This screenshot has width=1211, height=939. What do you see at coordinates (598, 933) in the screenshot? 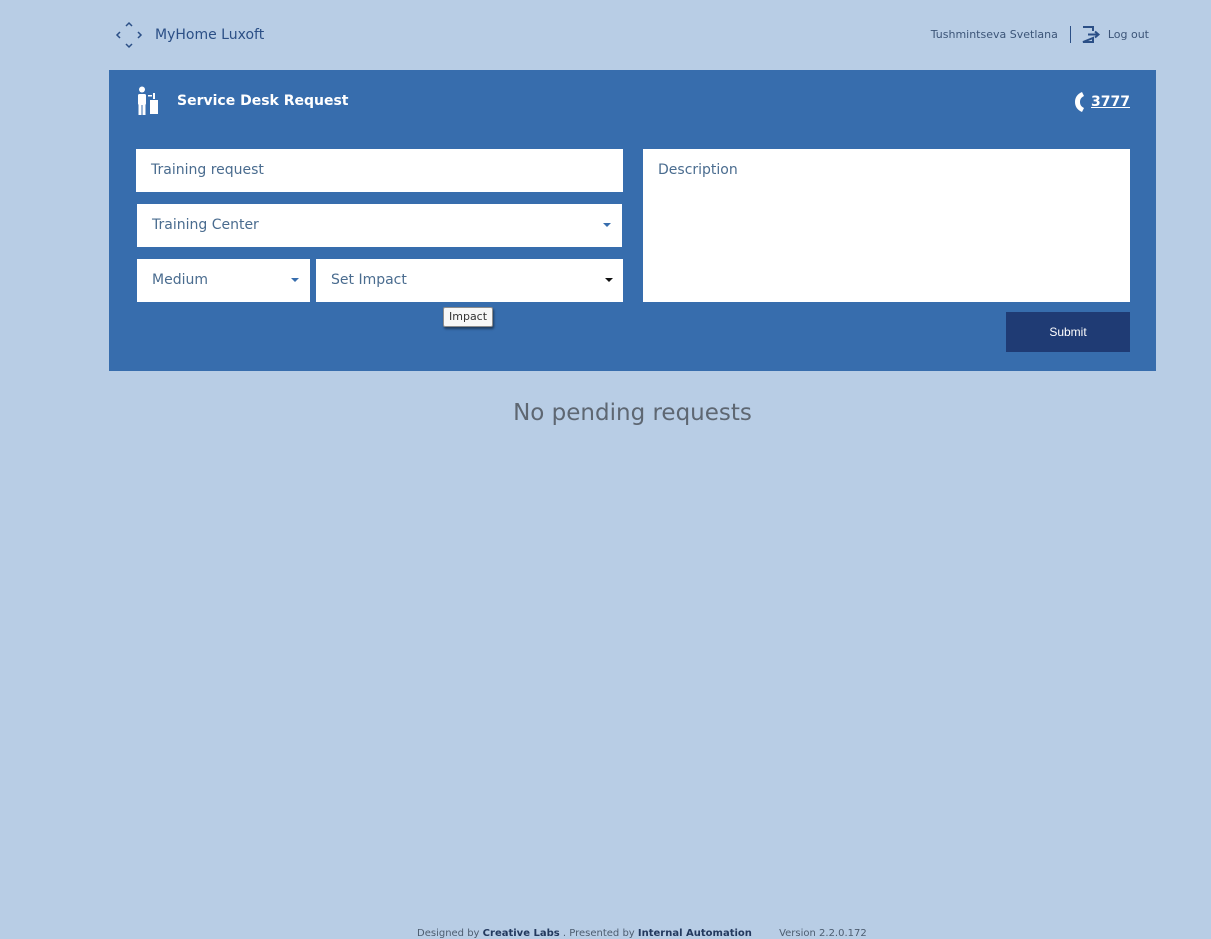
I see `footer-presented-prefix: . Presented by` at bounding box center [598, 933].